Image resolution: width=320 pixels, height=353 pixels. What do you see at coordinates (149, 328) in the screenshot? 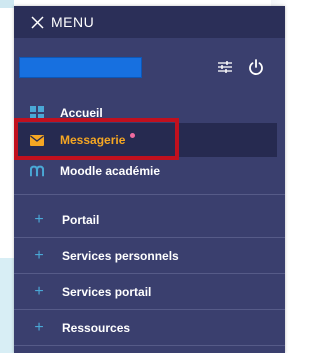
I see `section-ressources: + Ressources` at bounding box center [149, 328].